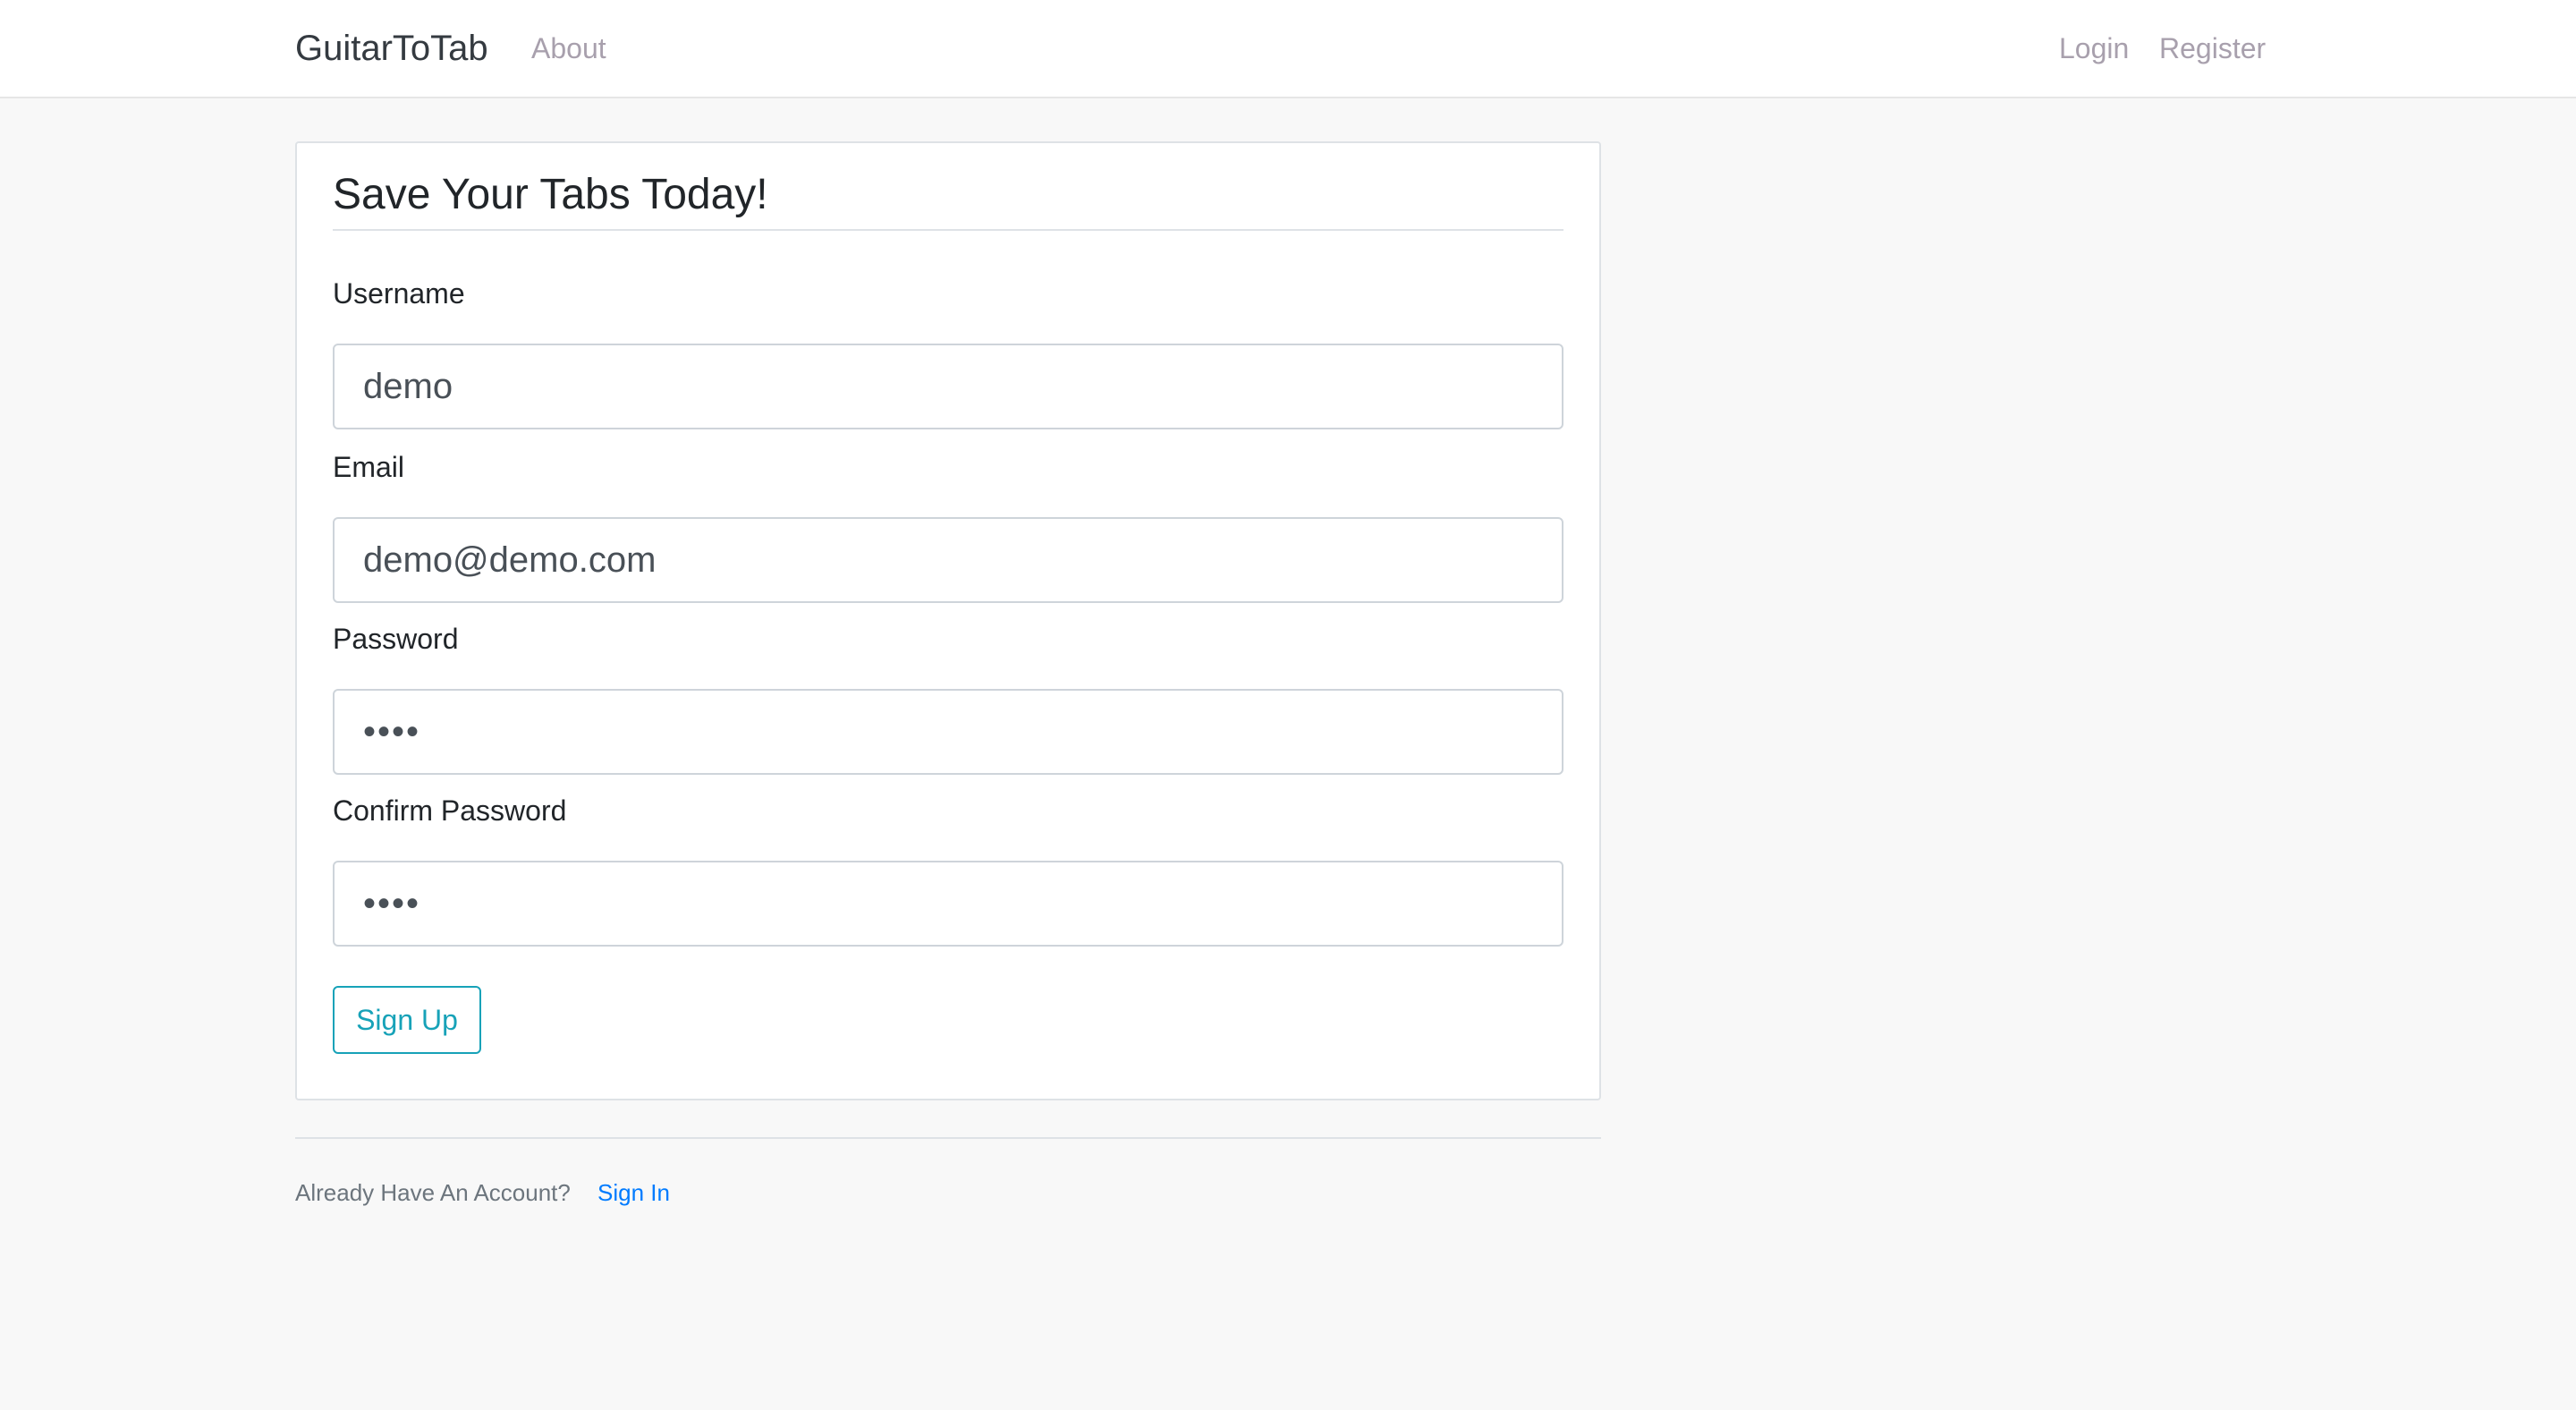 Image resolution: width=2576 pixels, height=1410 pixels. What do you see at coordinates (948, 199) in the screenshot?
I see `form-legend: Save Your Tabs Today!` at bounding box center [948, 199].